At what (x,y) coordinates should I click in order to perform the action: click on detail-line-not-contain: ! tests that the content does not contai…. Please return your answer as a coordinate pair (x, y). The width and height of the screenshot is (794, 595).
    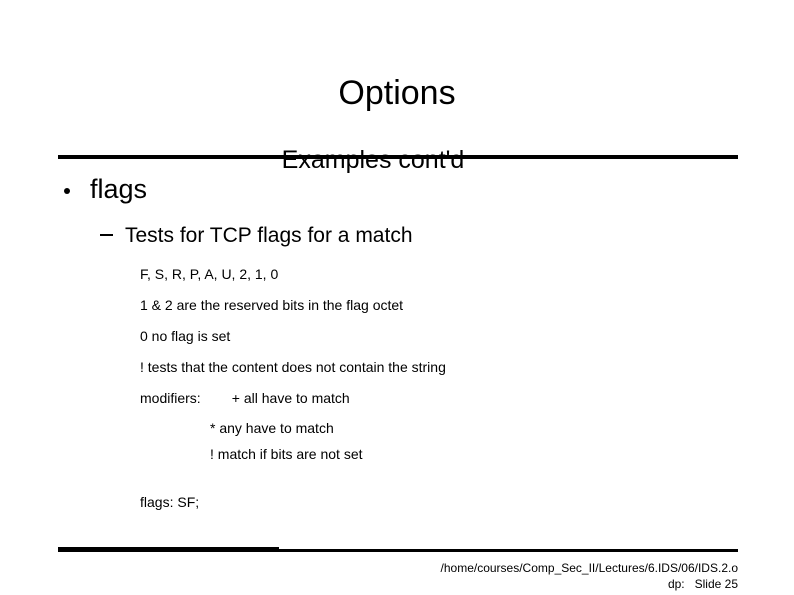
    Looking at the image, I should click on (293, 367).